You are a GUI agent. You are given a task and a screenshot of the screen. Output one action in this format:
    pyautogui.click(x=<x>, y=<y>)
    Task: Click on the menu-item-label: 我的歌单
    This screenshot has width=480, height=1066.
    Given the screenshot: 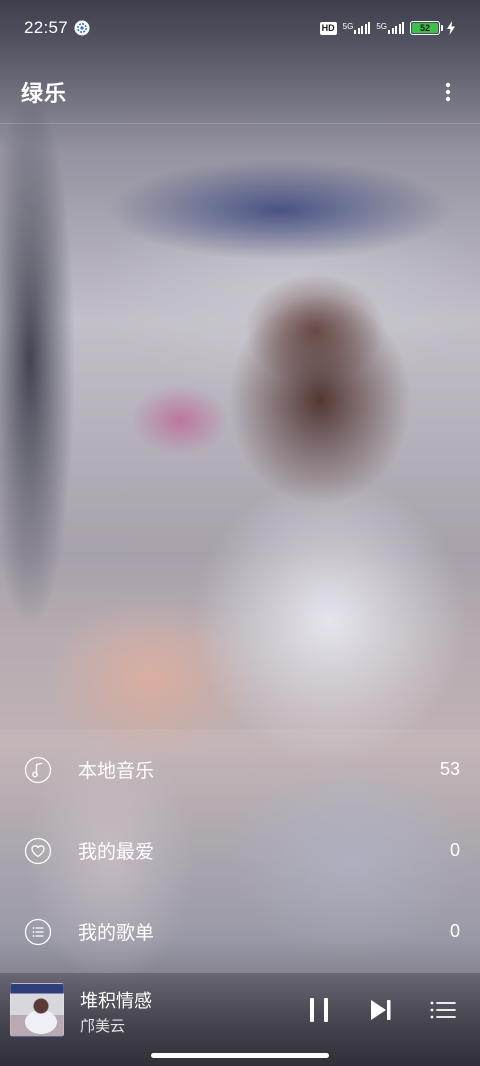 What is the action you would take?
    pyautogui.click(x=116, y=933)
    